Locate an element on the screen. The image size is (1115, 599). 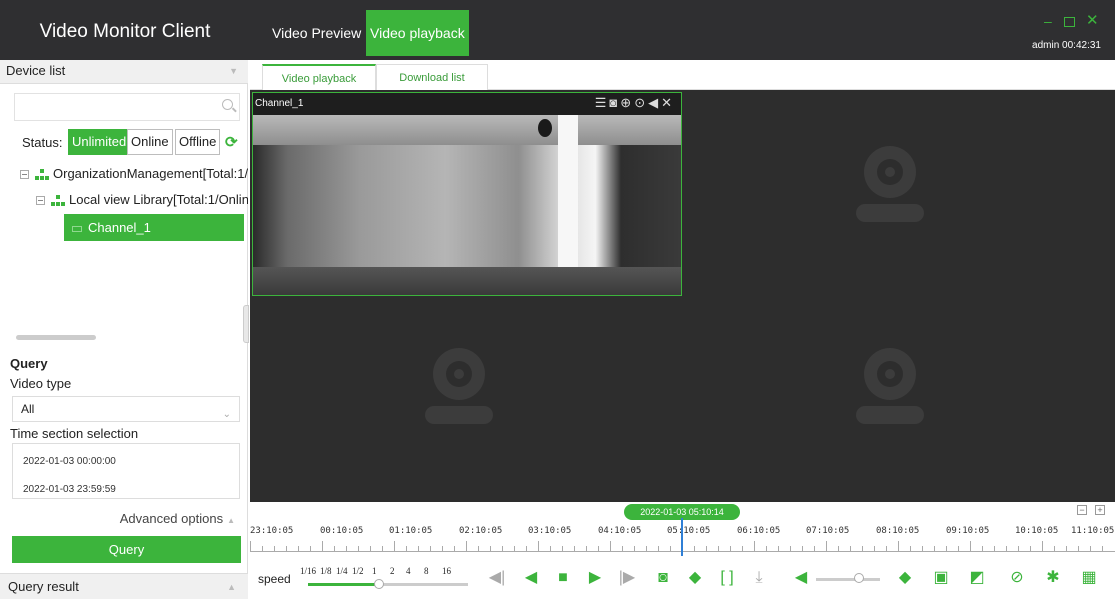
timeline-tick-label: 00:10:05 is located at coordinates (342, 531).